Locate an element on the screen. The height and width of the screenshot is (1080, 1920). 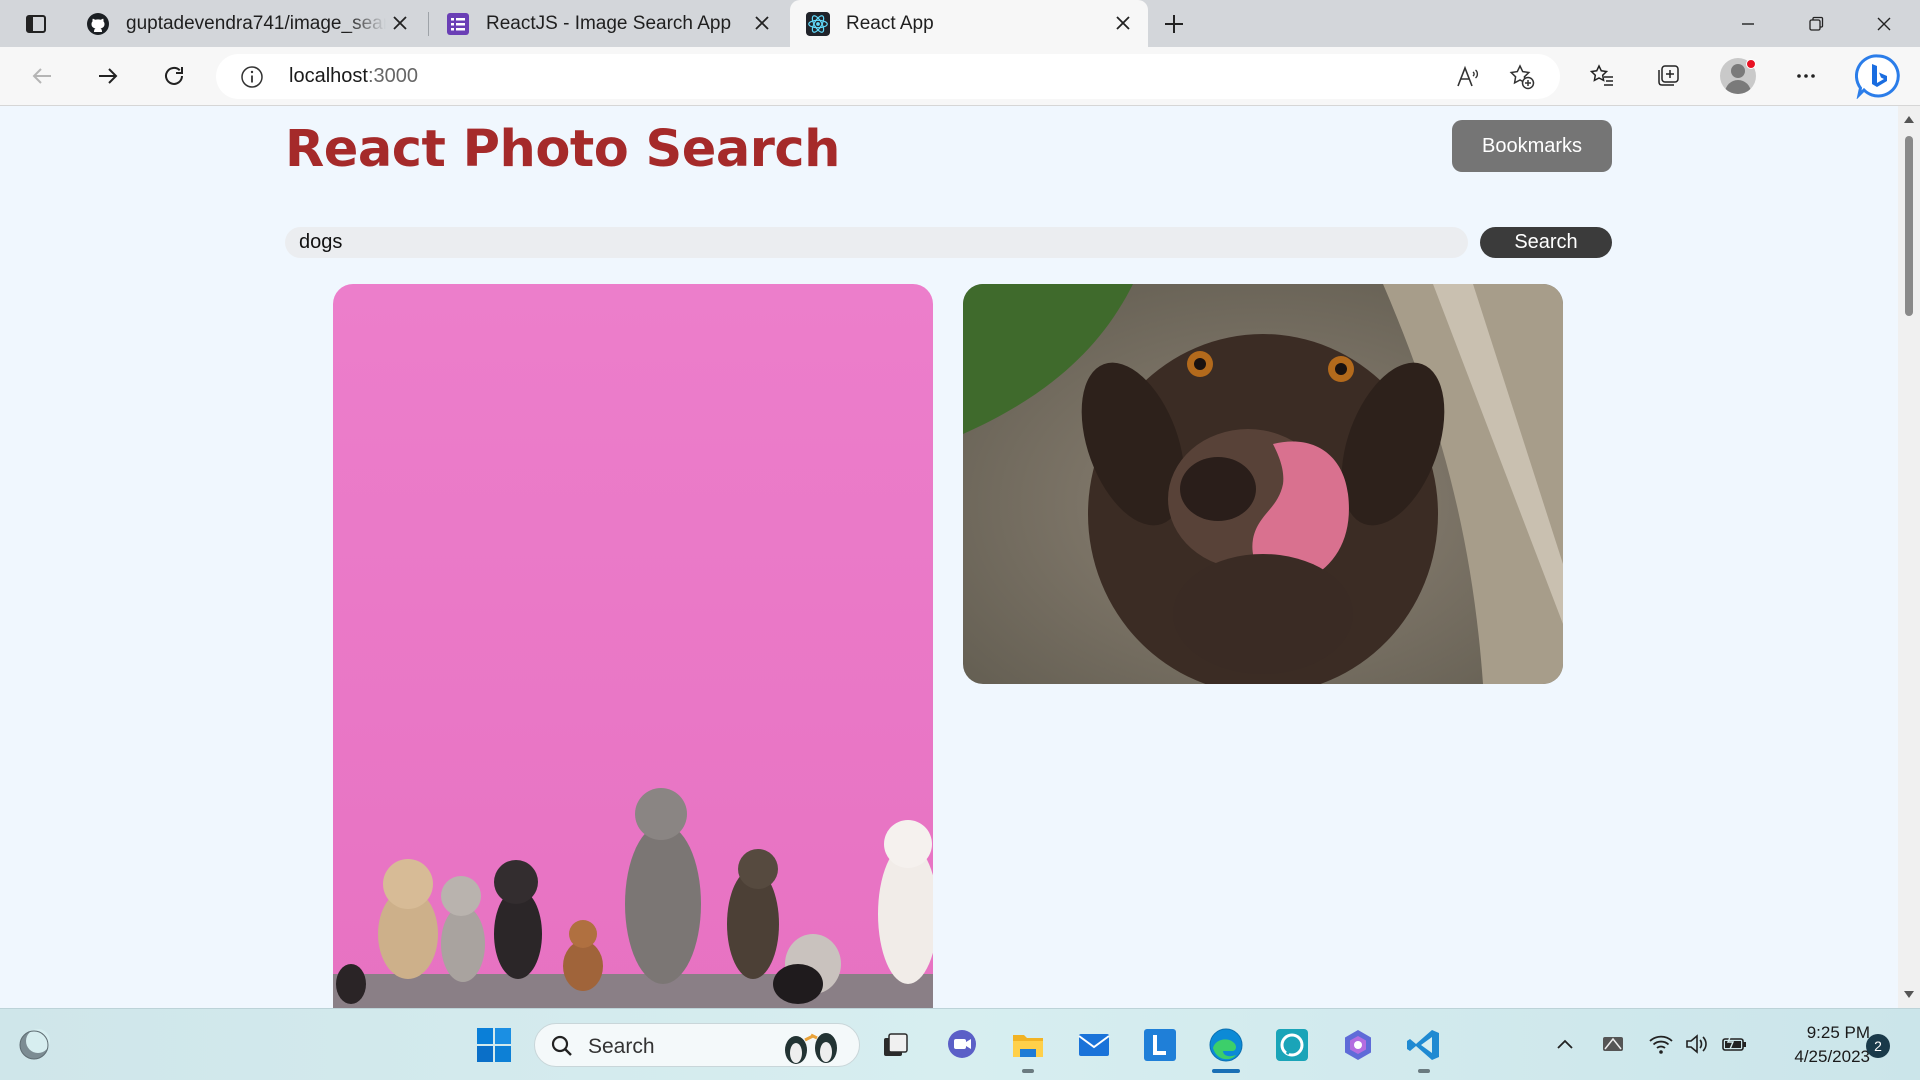
windows-logo-icon is located at coordinates (494, 1045).